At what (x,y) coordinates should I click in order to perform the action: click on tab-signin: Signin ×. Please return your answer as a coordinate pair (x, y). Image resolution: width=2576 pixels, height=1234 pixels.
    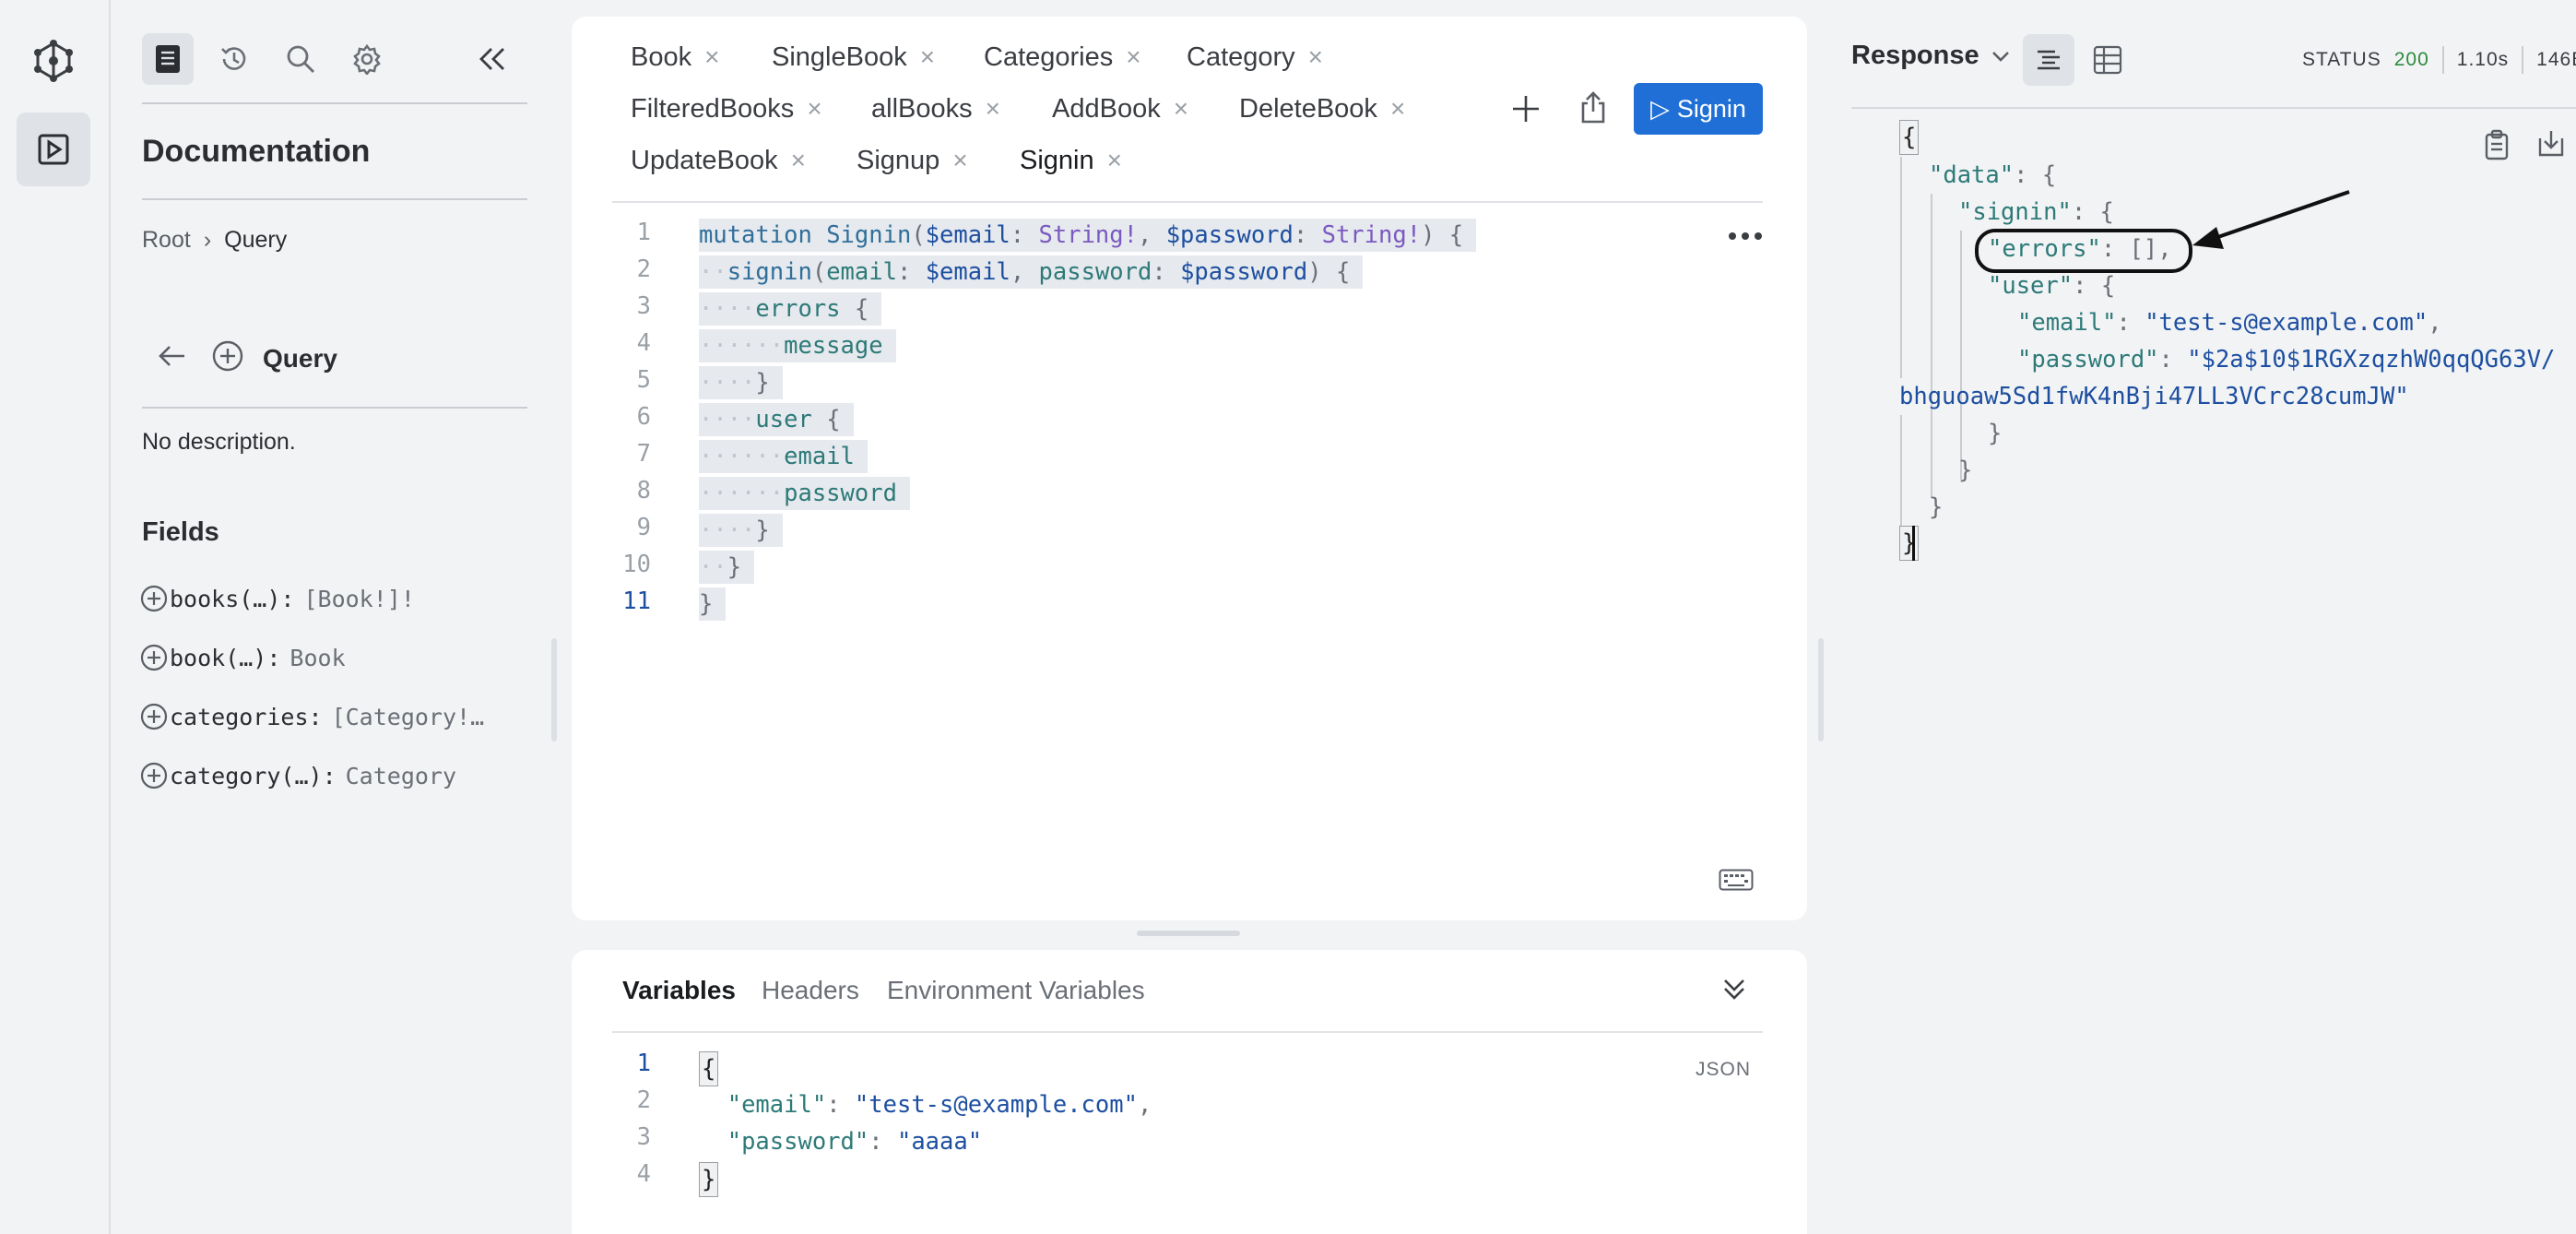
    Looking at the image, I should click on (1071, 161).